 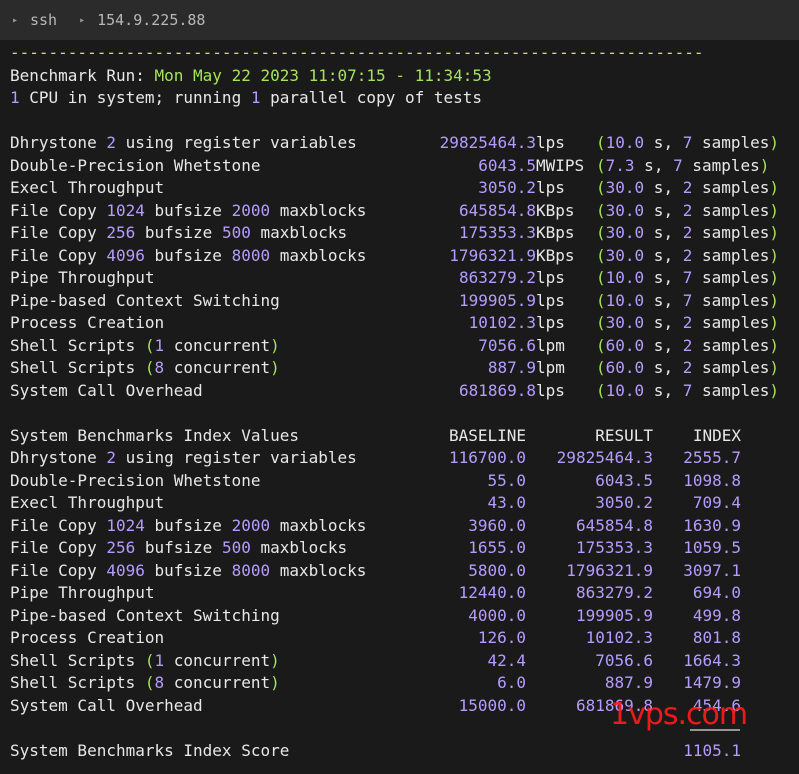 What do you see at coordinates (628, 682) in the screenshot?
I see `index-result: 887.9` at bounding box center [628, 682].